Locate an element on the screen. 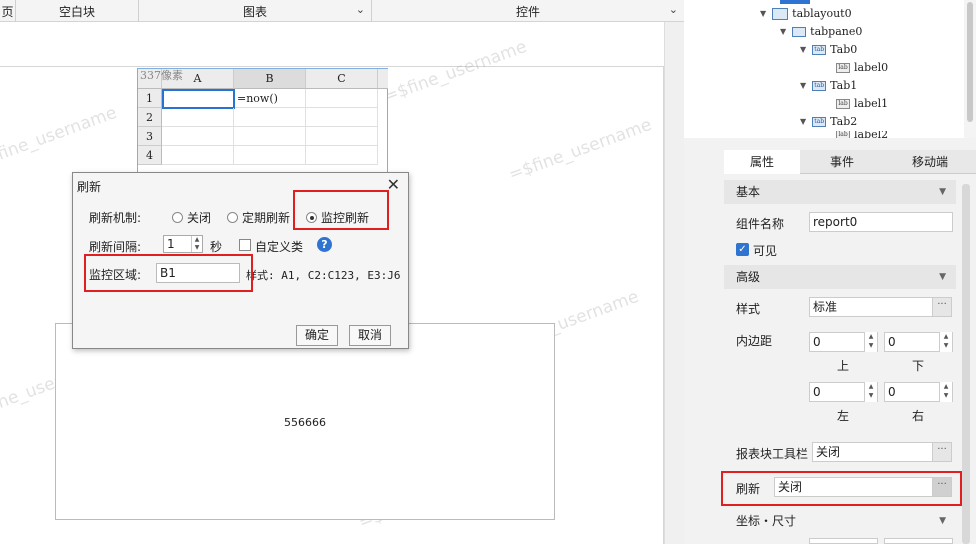 This screenshot has width=976, height=544. panel-divider is located at coordinates (830, 144).